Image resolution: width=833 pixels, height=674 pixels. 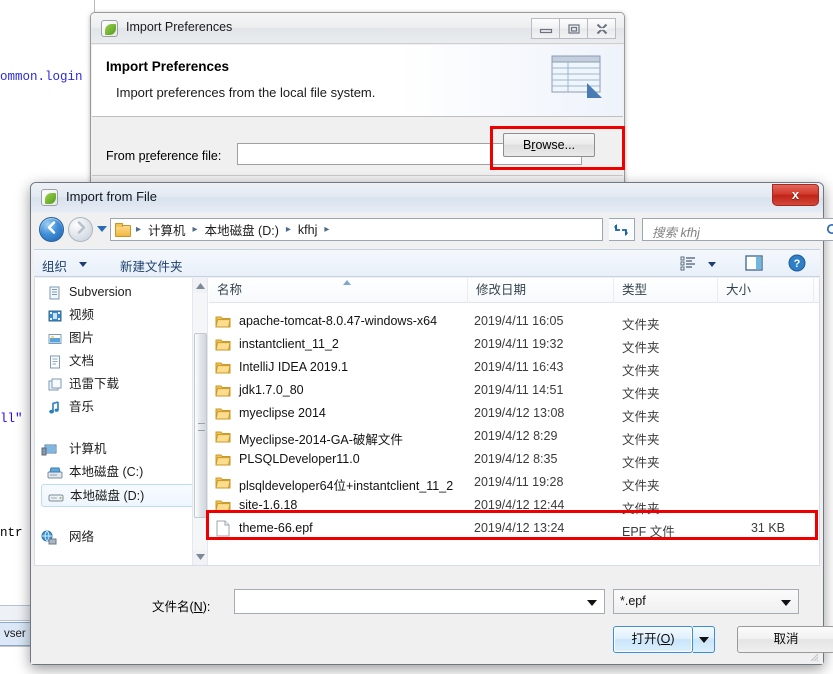 What do you see at coordinates (55, 316) in the screenshot?
I see `video-icon` at bounding box center [55, 316].